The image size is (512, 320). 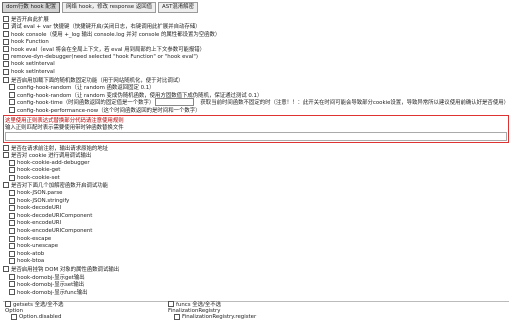 I want to click on option-label: hook-unescape, so click(x=38, y=246).